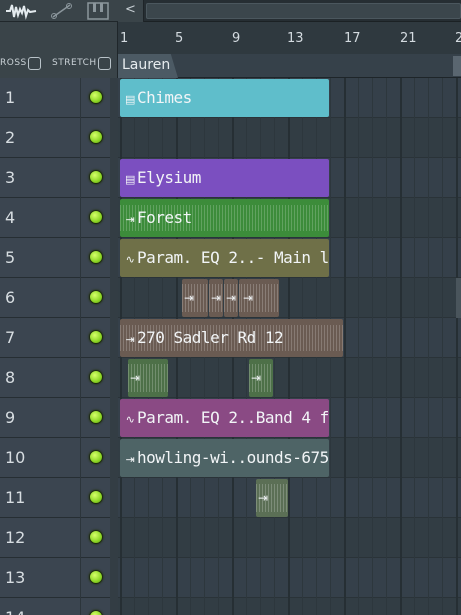  What do you see at coordinates (21, 11) in the screenshot?
I see `waveform-icon` at bounding box center [21, 11].